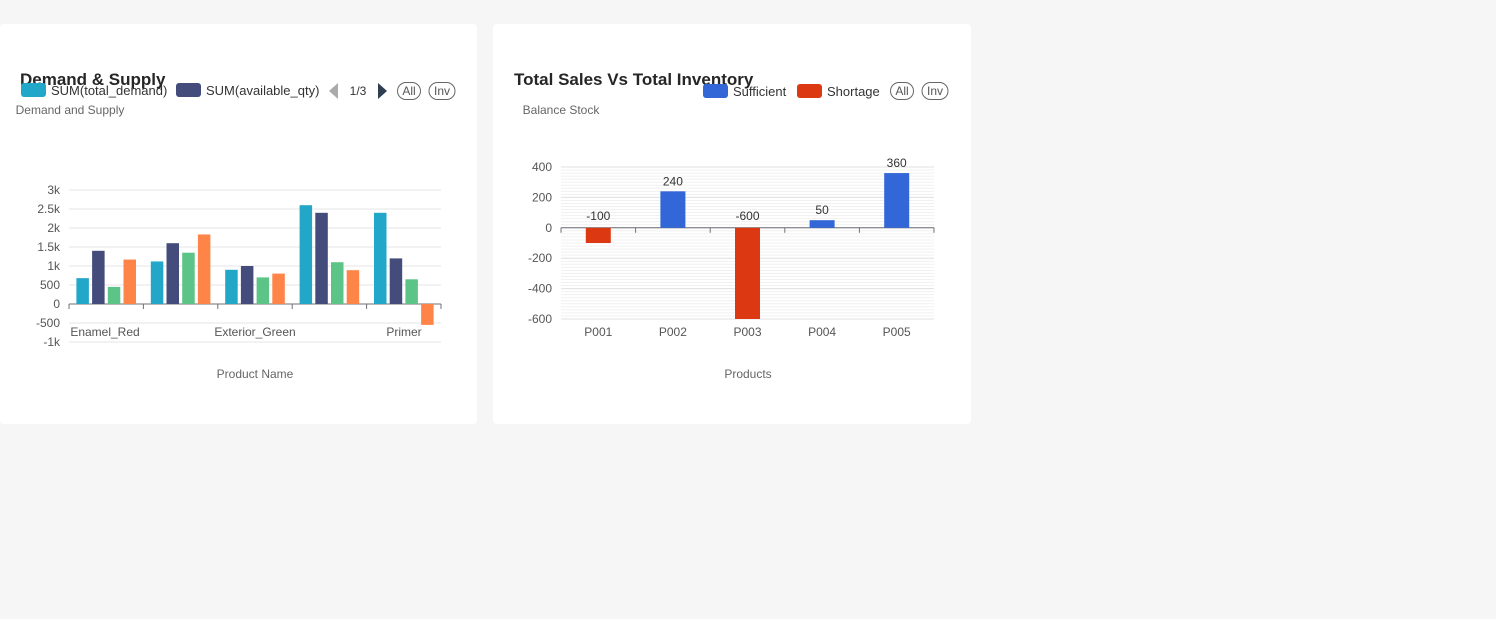 This screenshot has height=619, width=1496. Describe the element at coordinates (673, 332) in the screenshot. I see `x-tick-label: P002` at that location.